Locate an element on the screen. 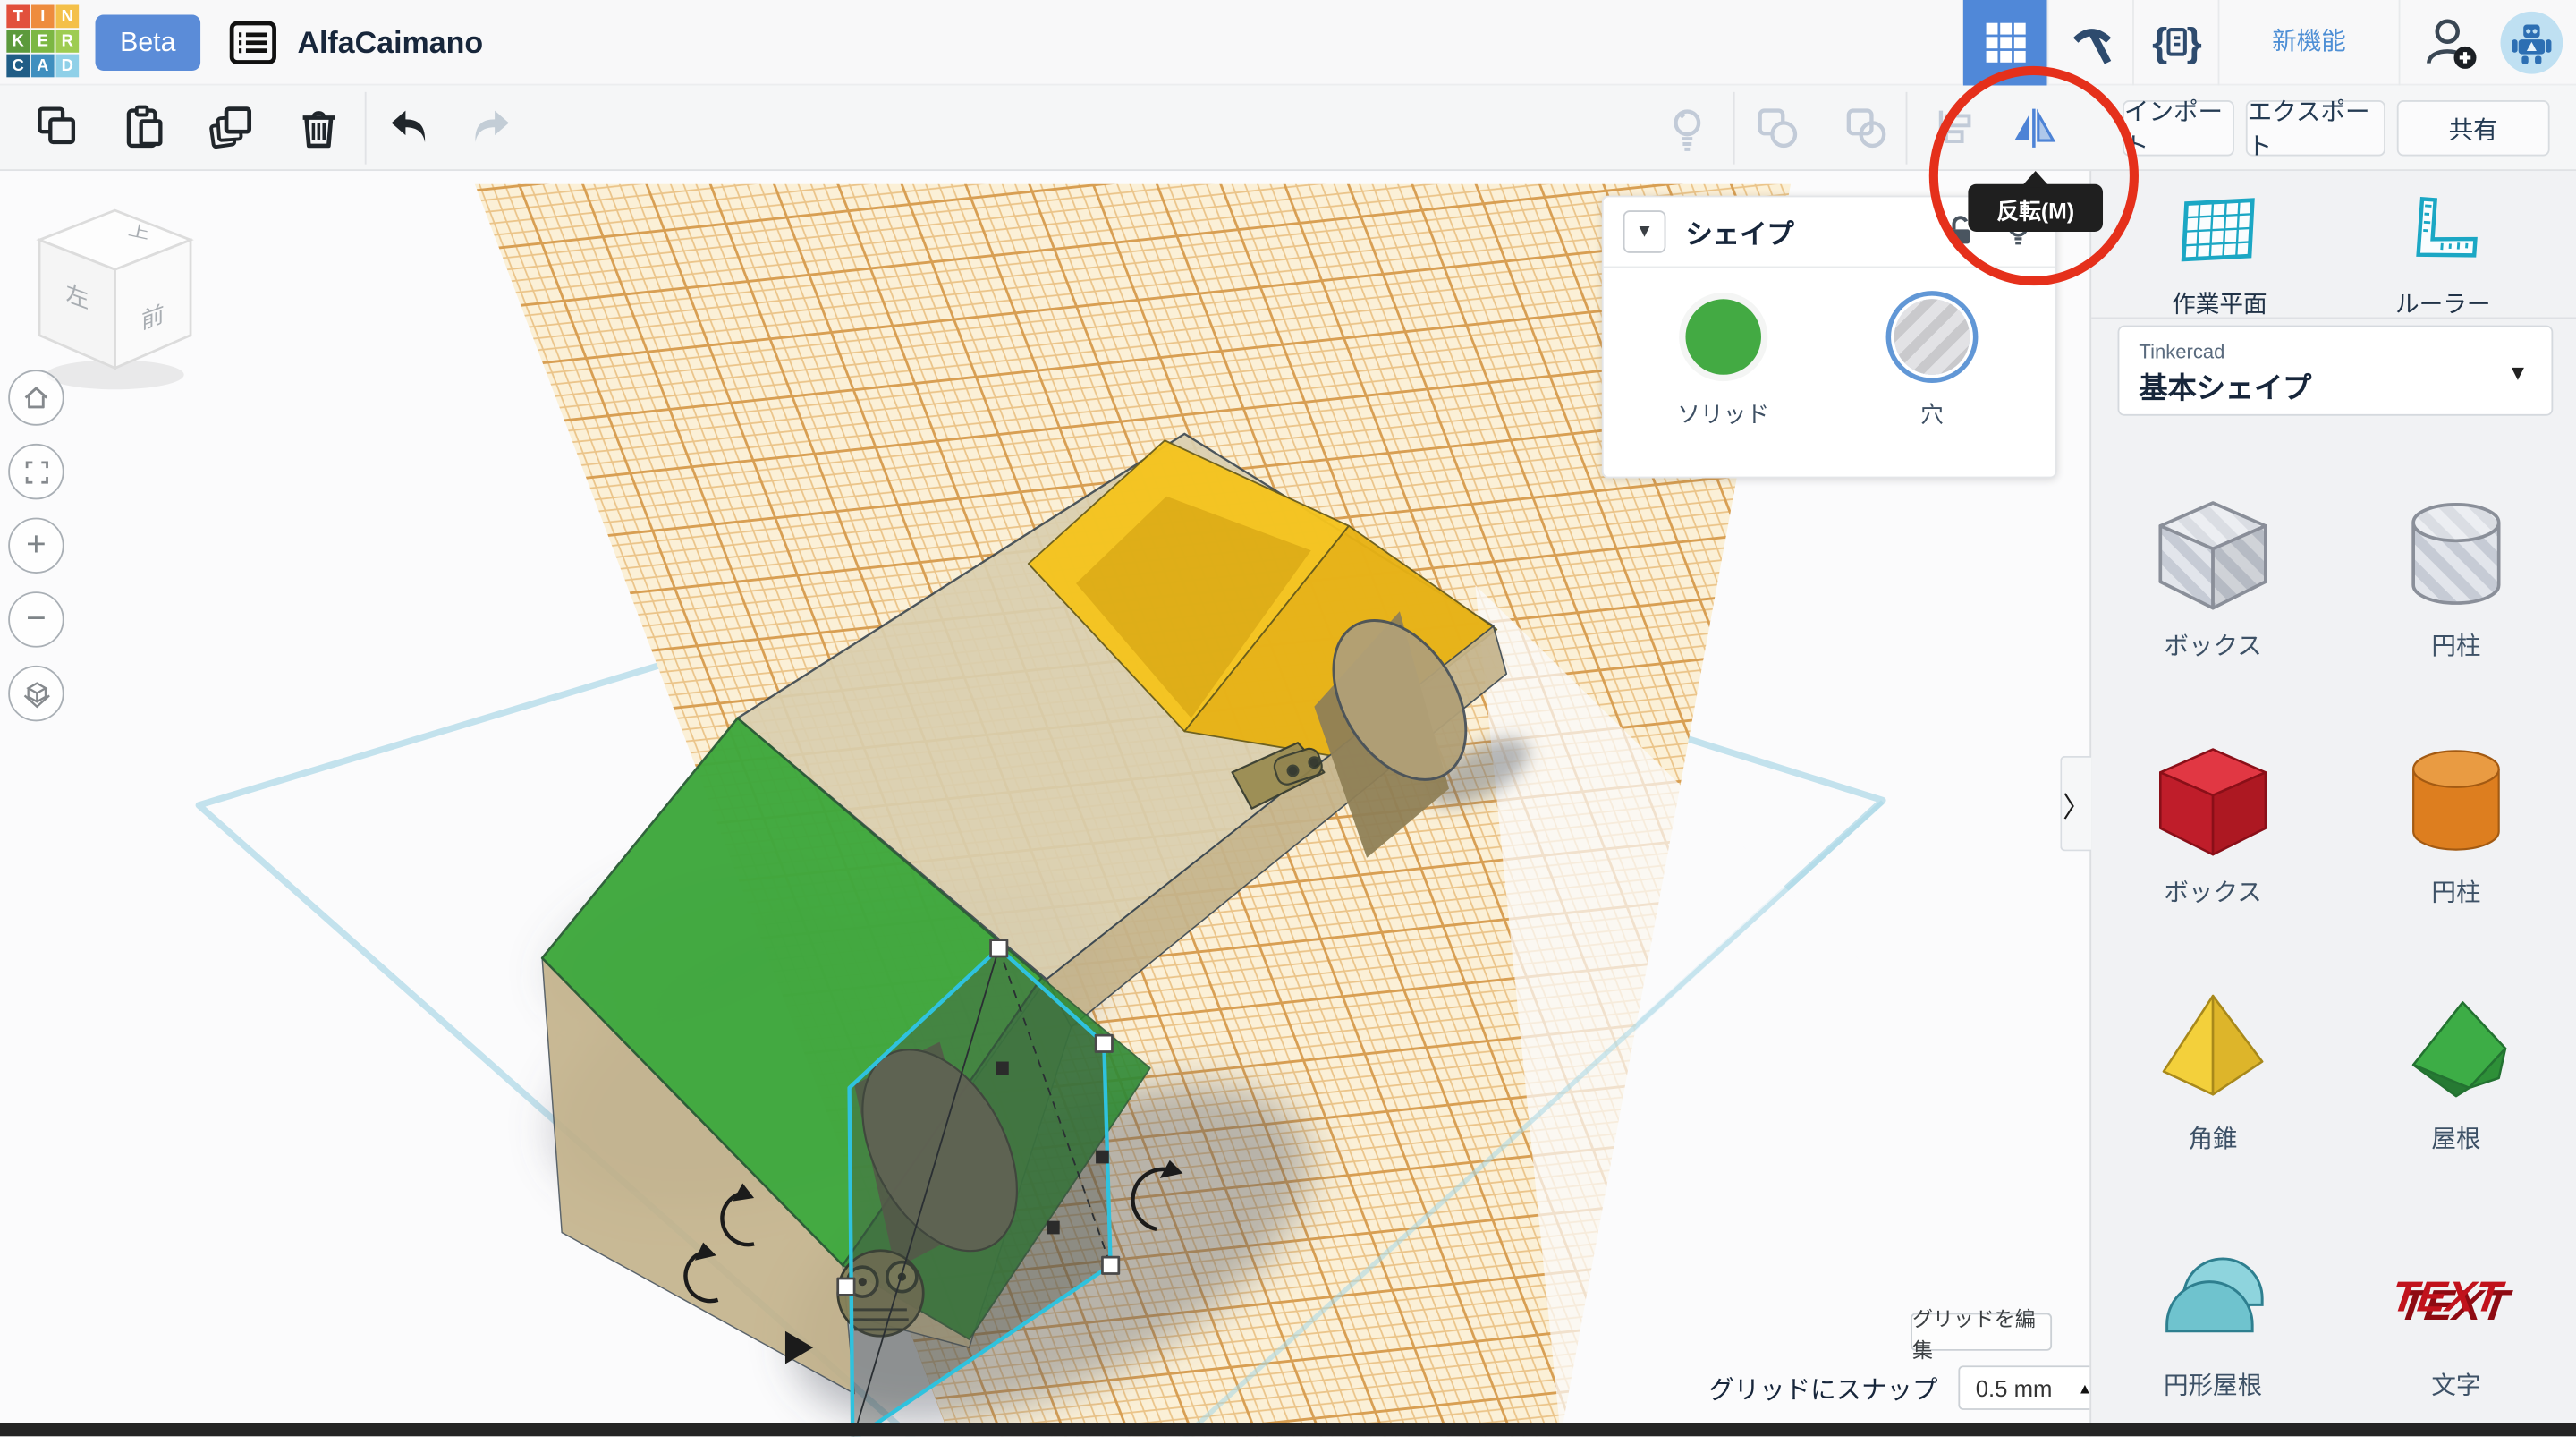 The height and width of the screenshot is (1453, 2576). shape-gallery: ボックス 円柱 ボックス 円柱 角錐 屋根 円形屋根 TEXT TEXT 文字 is located at coordinates (2333, 960).